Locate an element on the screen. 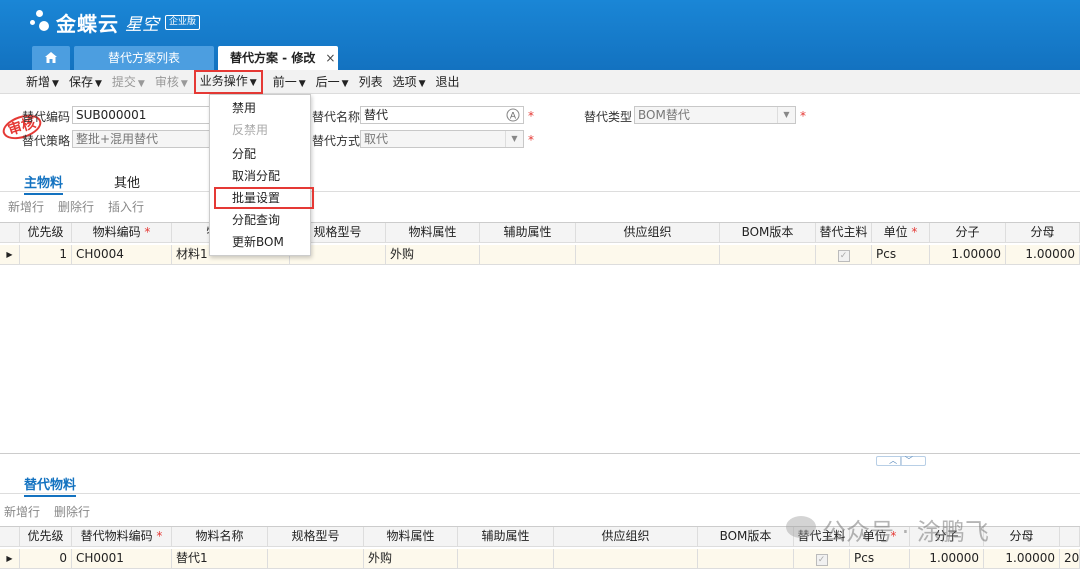 The width and height of the screenshot is (1080, 576). insert-row-button: 插入行 is located at coordinates (126, 207).